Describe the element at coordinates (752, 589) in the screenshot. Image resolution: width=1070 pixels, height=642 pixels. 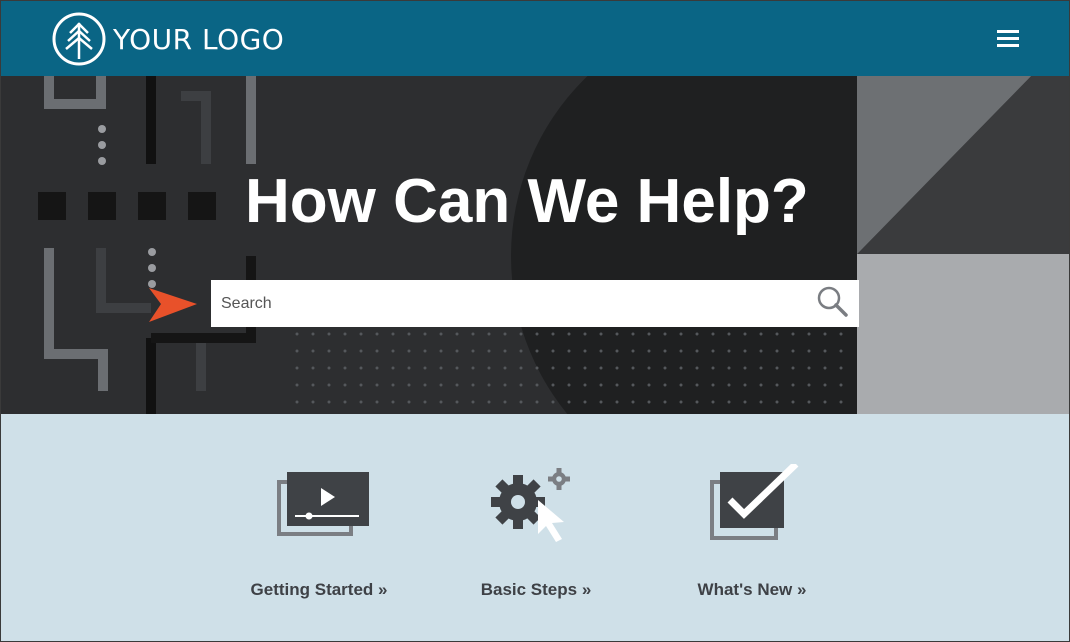
I see `tile-label-whats-new: What's New »` at that location.